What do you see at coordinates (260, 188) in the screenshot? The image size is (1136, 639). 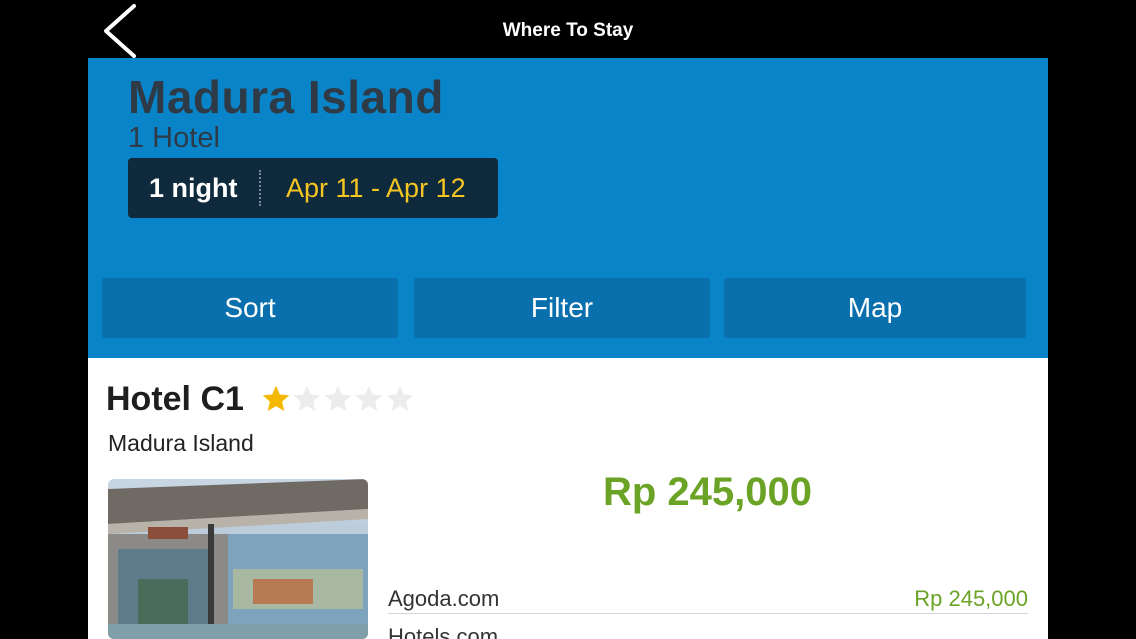 I see `date-divider` at bounding box center [260, 188].